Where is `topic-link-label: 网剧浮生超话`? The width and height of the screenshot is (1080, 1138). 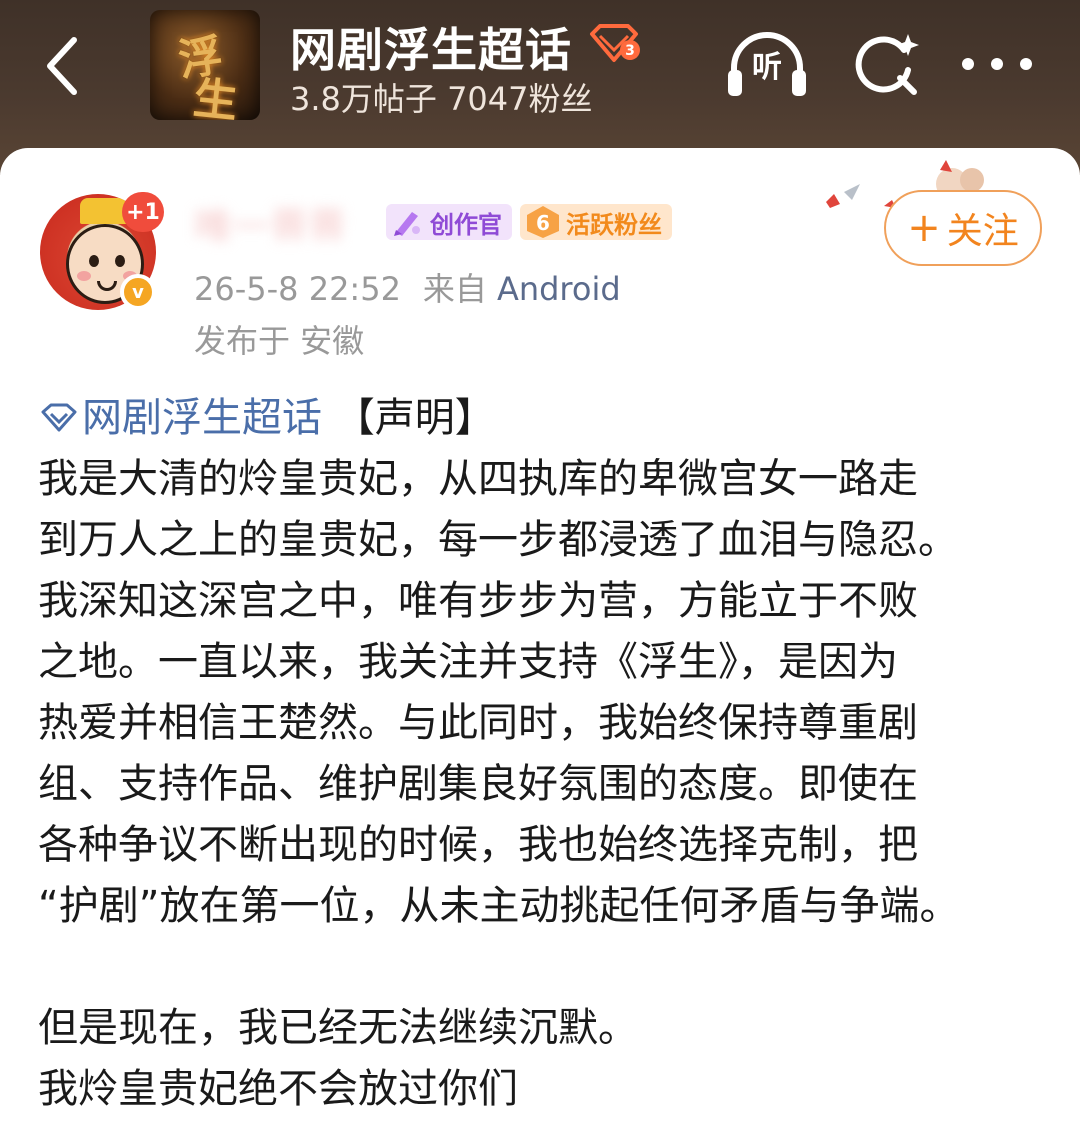 topic-link-label: 网剧浮生超话 is located at coordinates (202, 418).